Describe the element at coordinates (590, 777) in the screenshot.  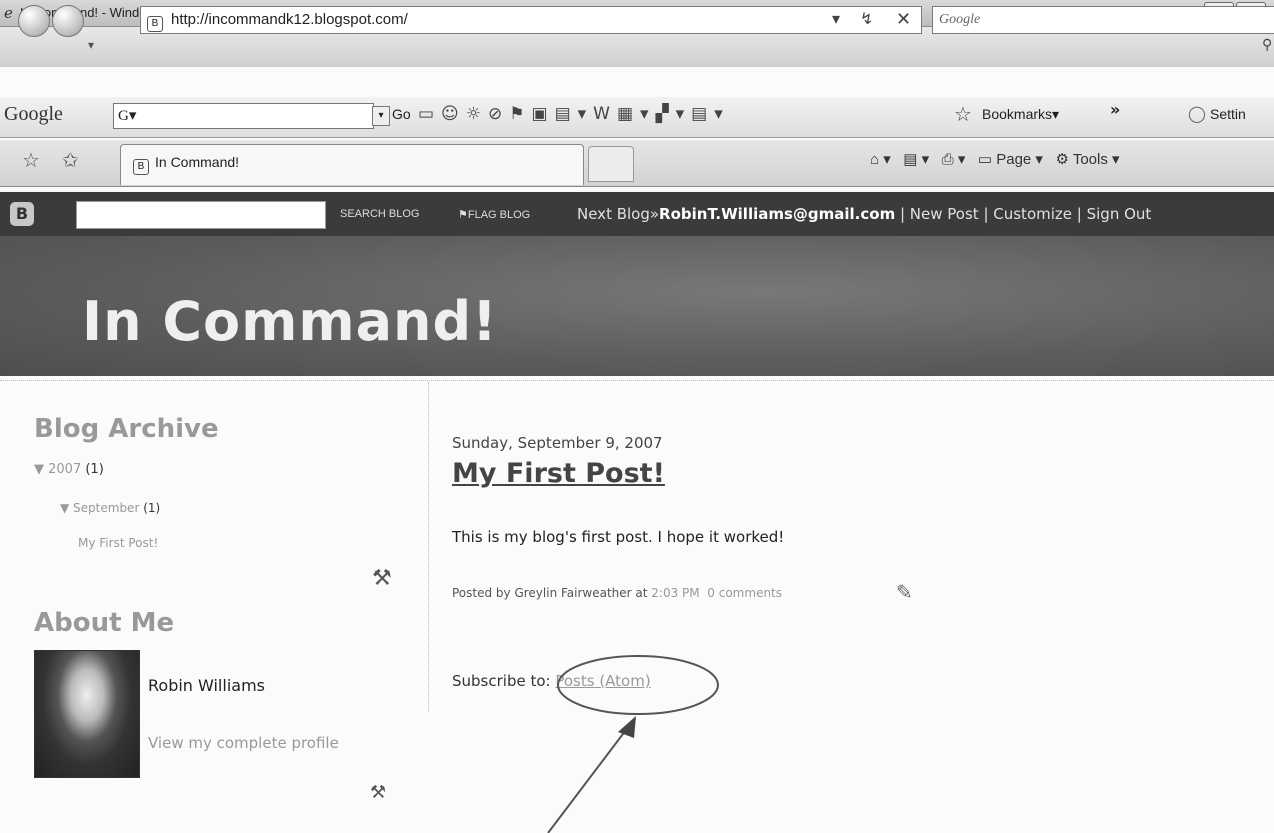
I see `annotation-arrow-line` at that location.